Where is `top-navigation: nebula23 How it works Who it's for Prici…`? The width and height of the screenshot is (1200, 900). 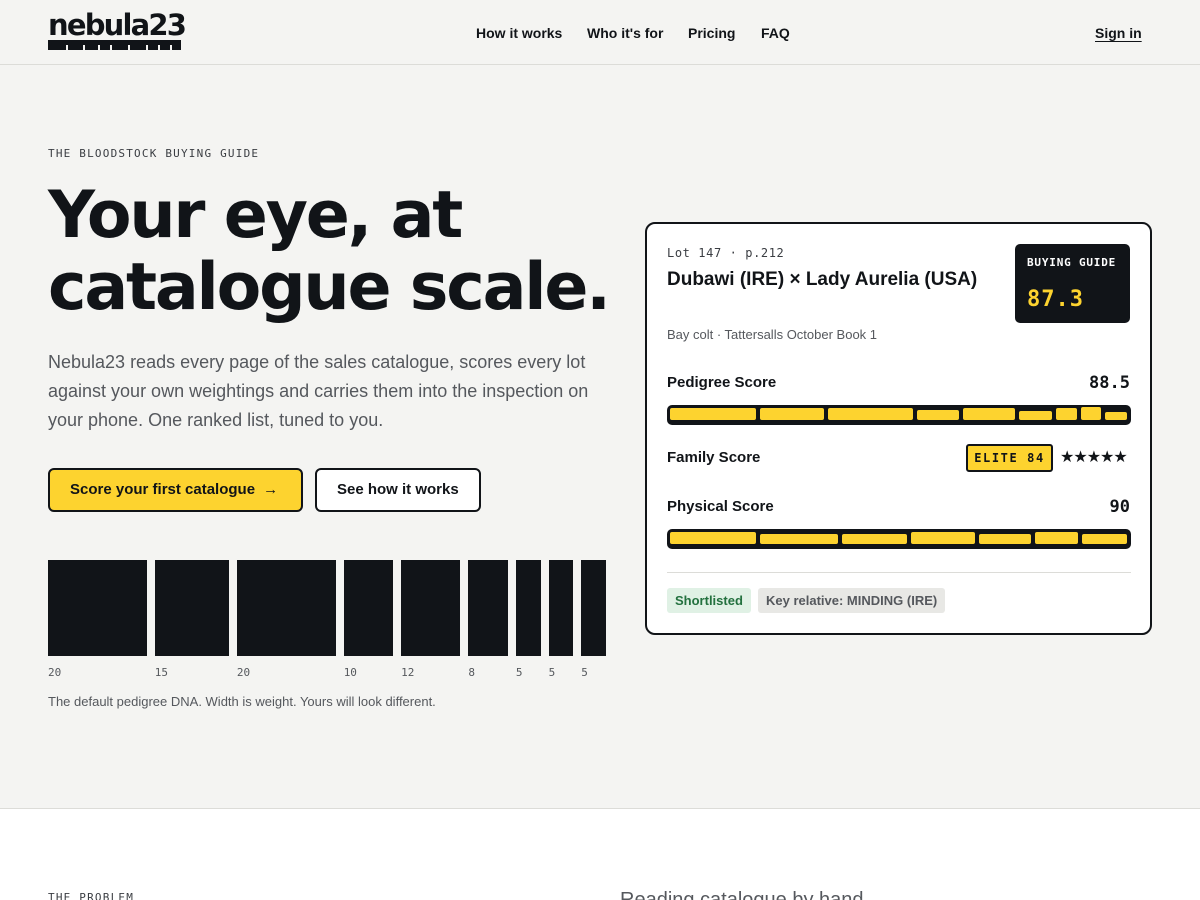 top-navigation: nebula23 How it works Who it's for Prici… is located at coordinates (600, 32).